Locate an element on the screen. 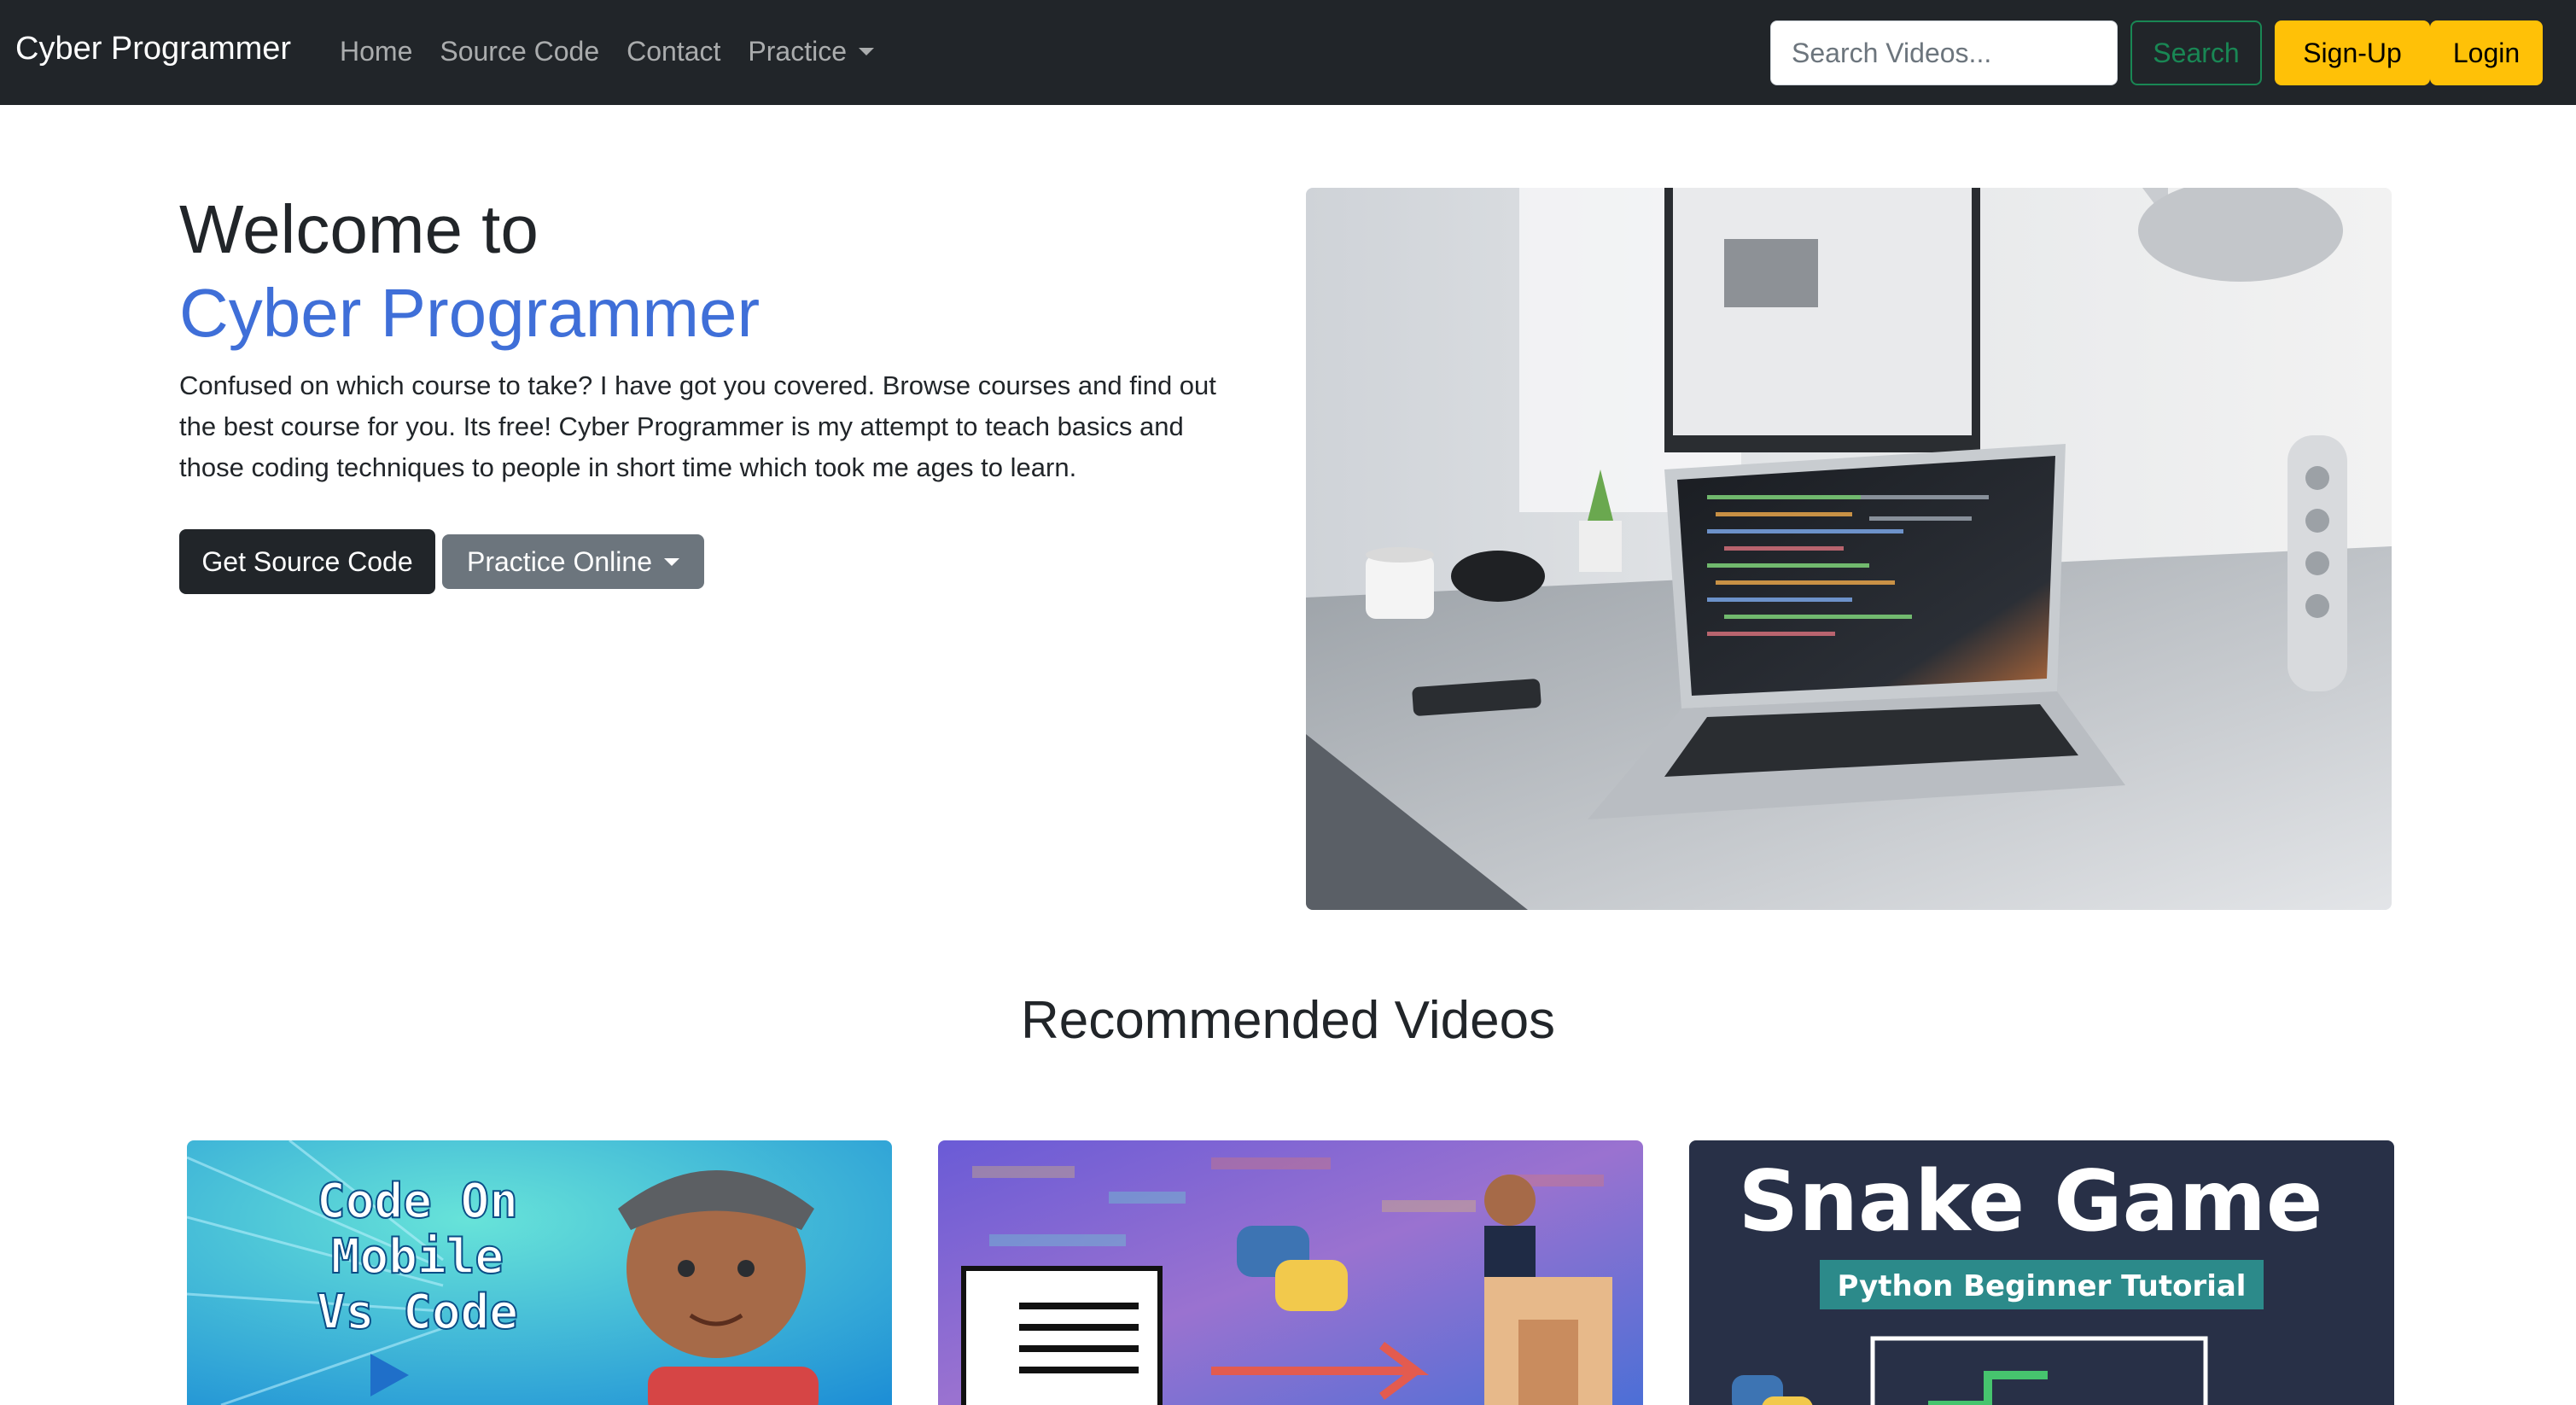  practice-online-dropdown: Practice Online is located at coordinates (573, 561).